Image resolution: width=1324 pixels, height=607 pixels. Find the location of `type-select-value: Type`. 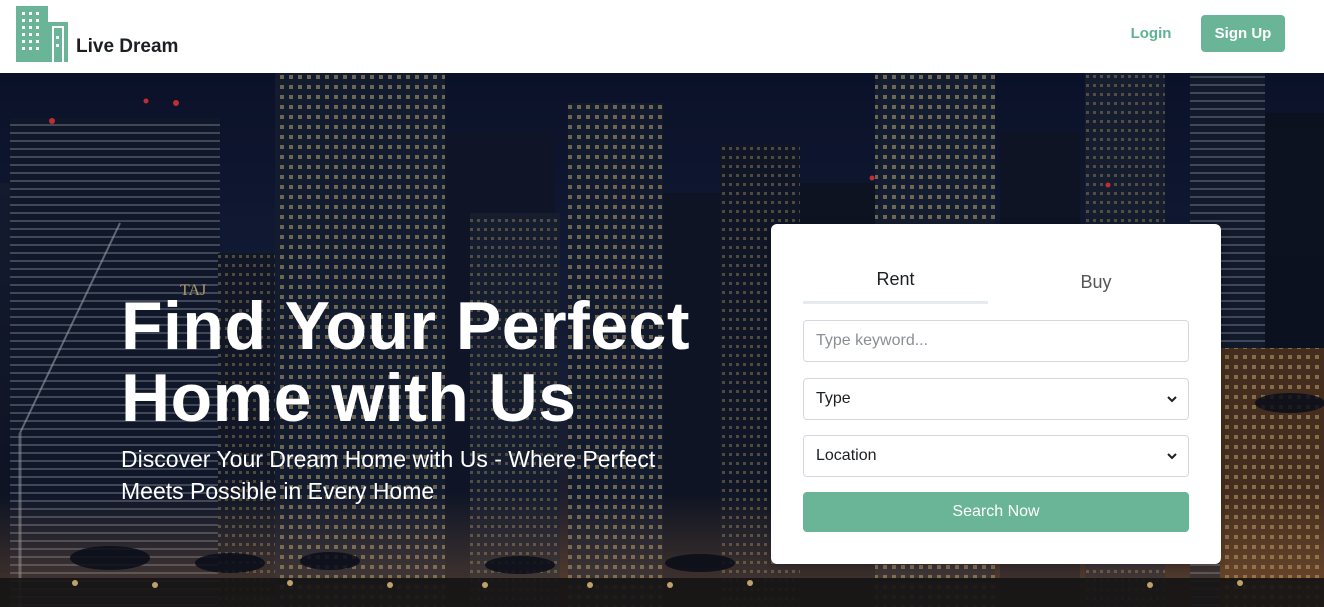

type-select-value: Type is located at coordinates (833, 398).